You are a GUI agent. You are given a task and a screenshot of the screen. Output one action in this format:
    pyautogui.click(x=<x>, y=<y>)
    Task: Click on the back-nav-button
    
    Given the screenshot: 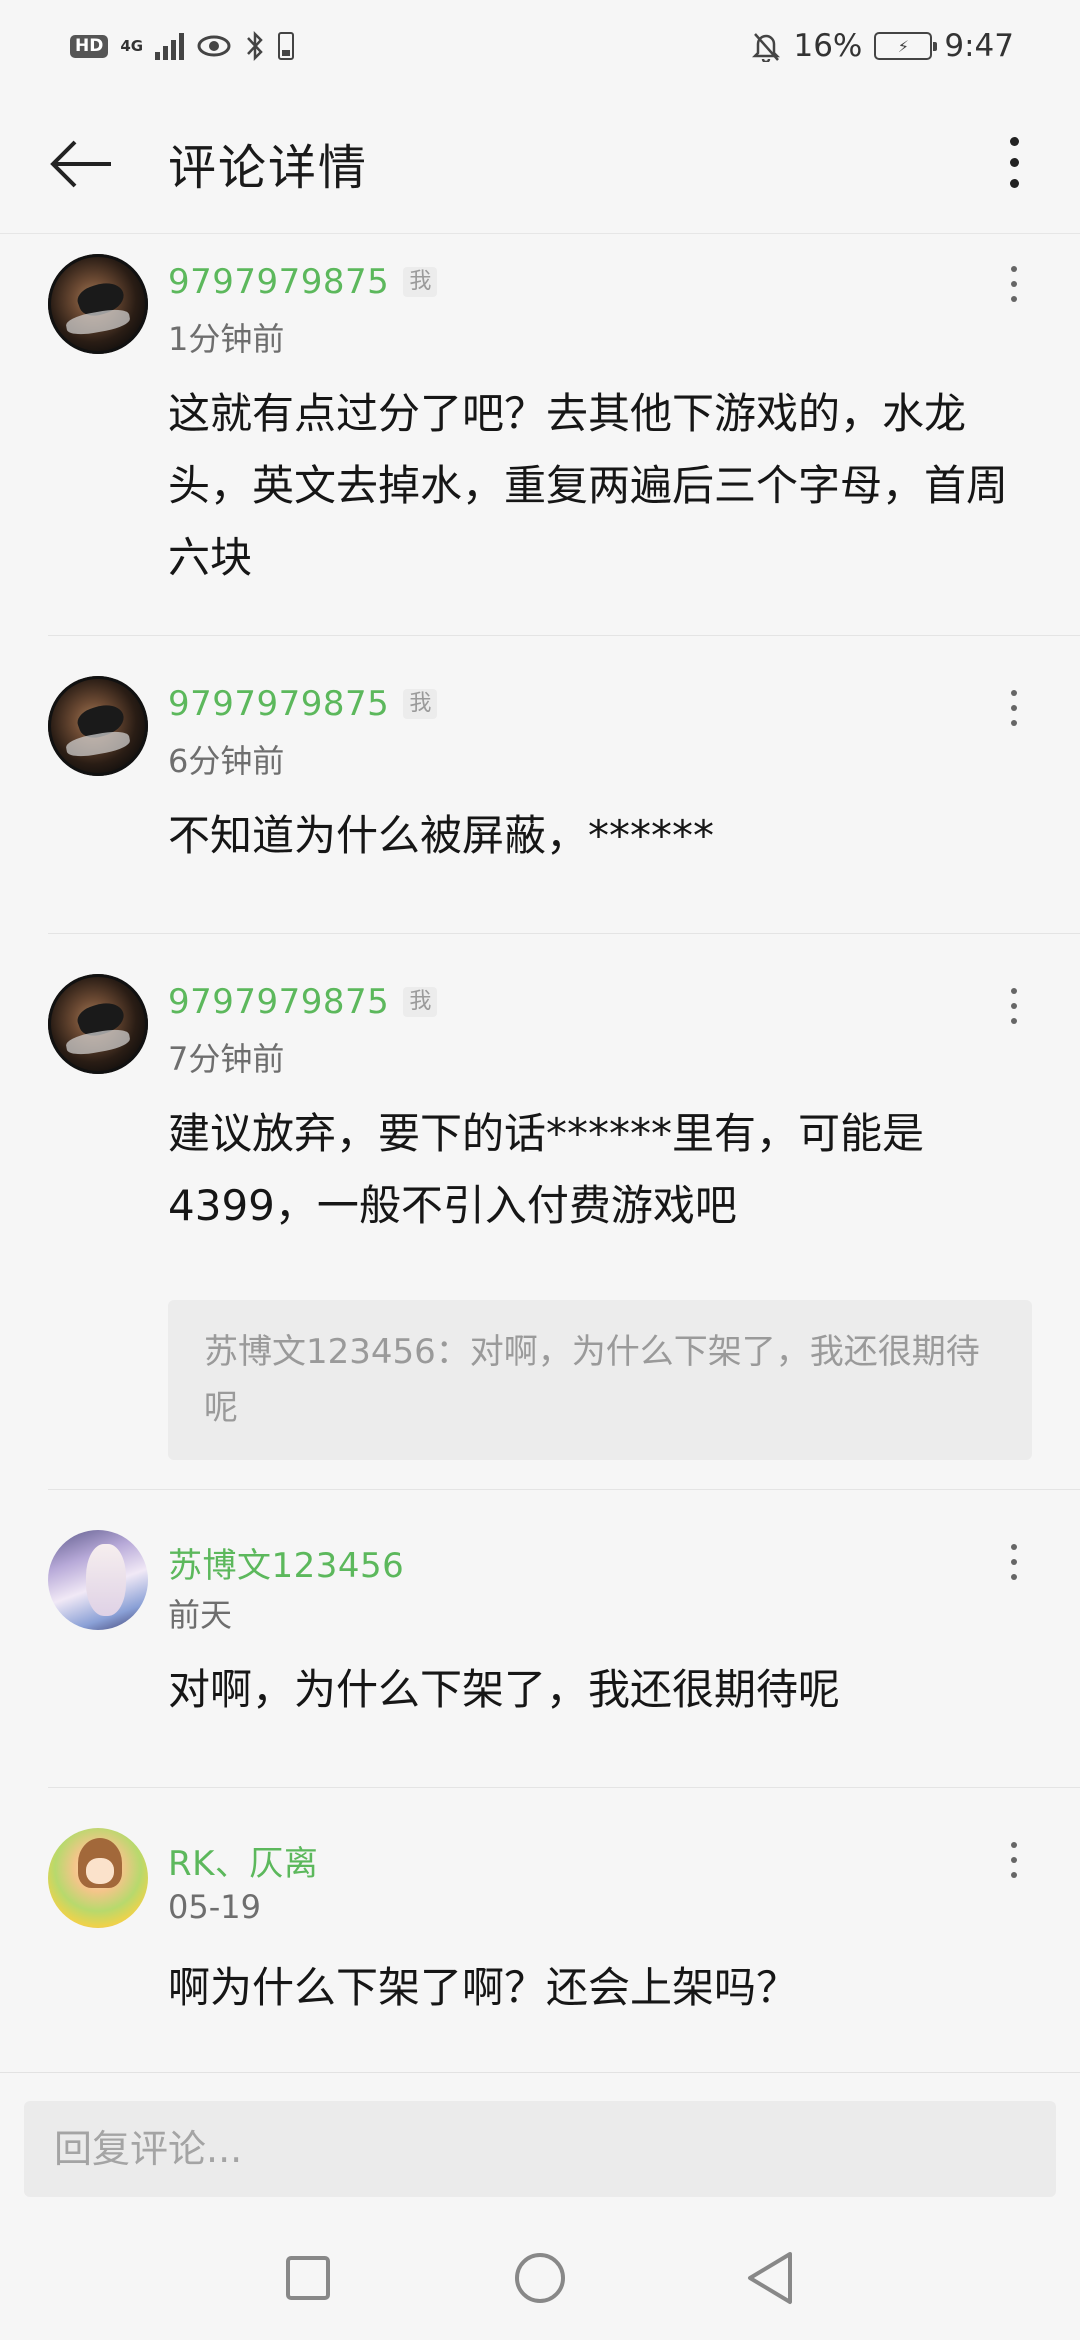 What is the action you would take?
    pyautogui.click(x=770, y=2278)
    